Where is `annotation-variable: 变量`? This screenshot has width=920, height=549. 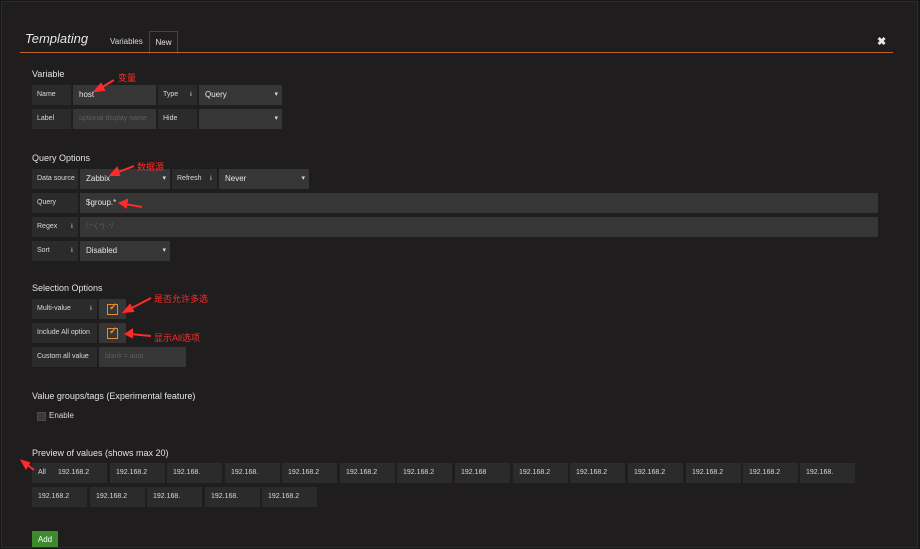 annotation-variable: 变量 is located at coordinates (127, 78).